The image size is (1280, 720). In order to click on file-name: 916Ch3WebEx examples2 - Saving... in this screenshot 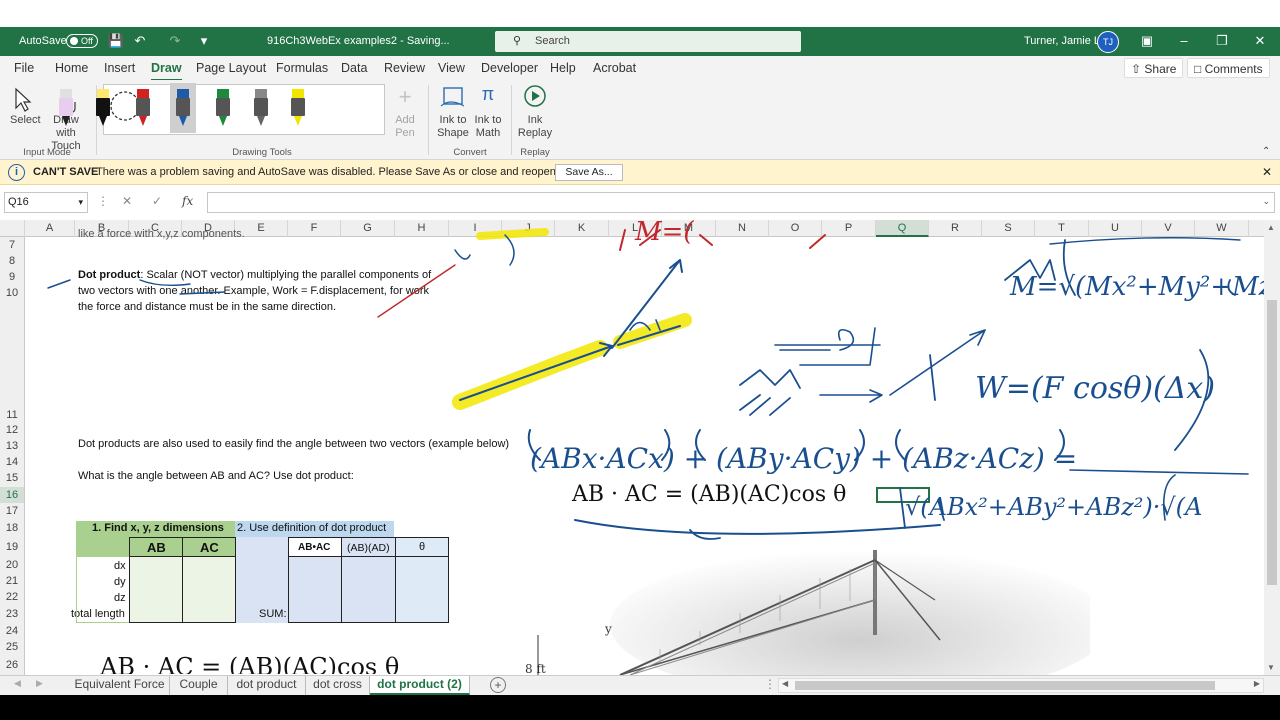, I will do `click(358, 41)`.